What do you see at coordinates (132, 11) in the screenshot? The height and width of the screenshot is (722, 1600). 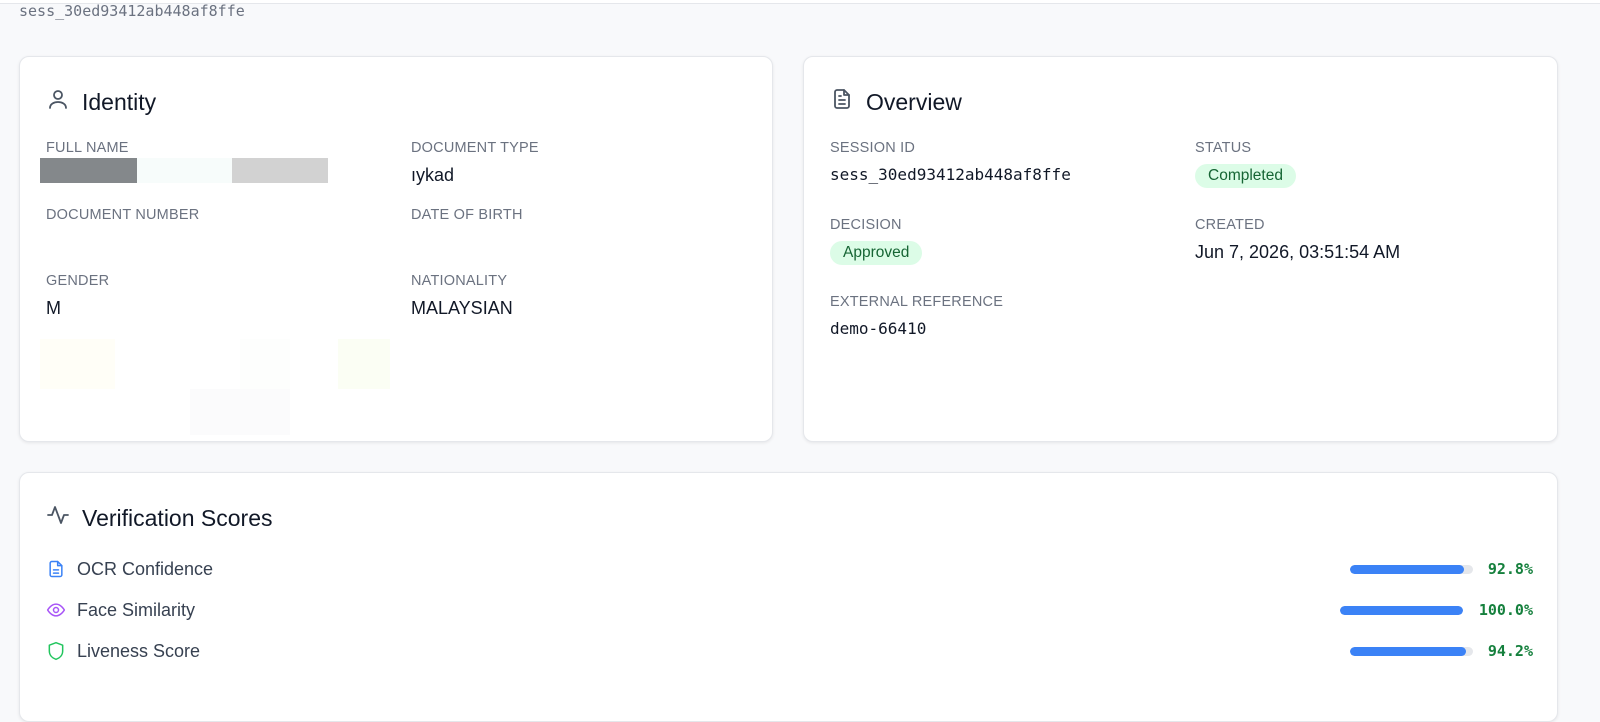 I see `session-id-header: sess_30ed93412ab448af8ffe` at bounding box center [132, 11].